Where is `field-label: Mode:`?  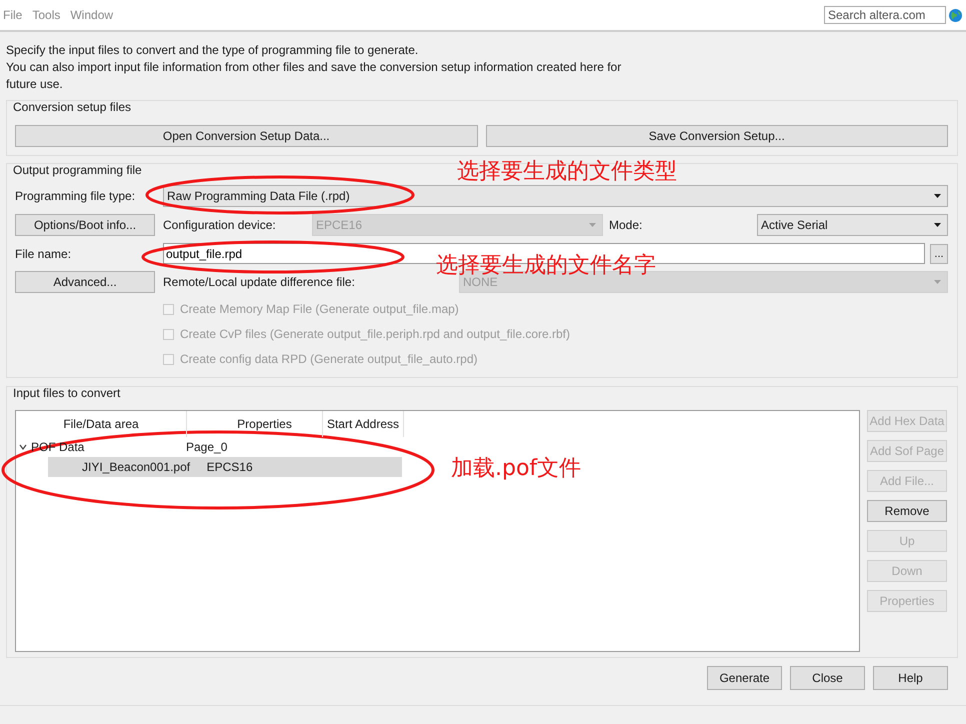 field-label: Mode: is located at coordinates (626, 225).